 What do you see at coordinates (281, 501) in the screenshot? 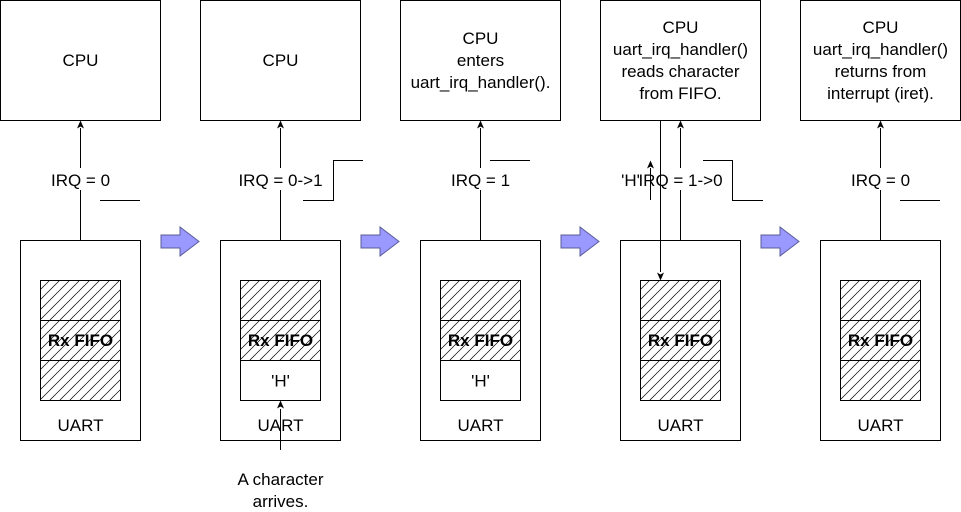
I see `caption-line: arrives.` at bounding box center [281, 501].